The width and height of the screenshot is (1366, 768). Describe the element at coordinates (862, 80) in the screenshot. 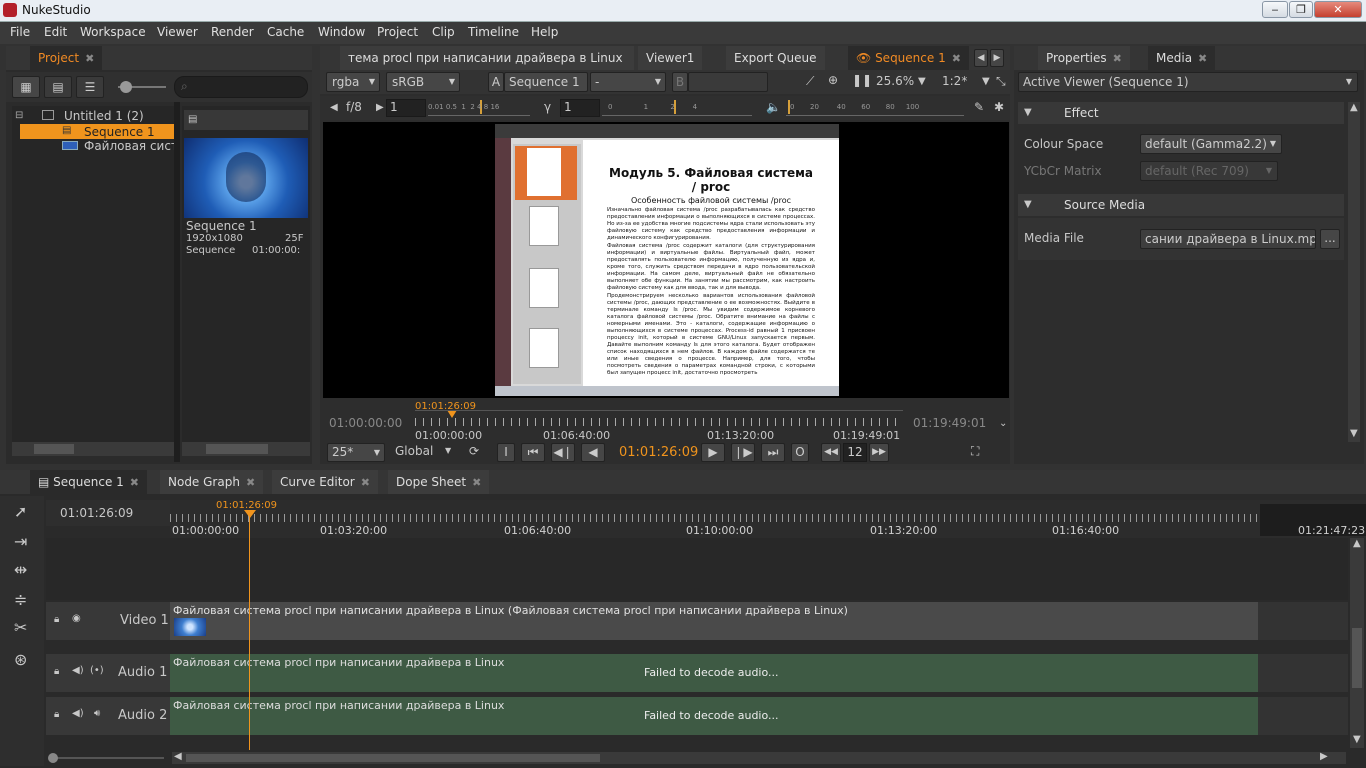

I see `pause-icon: ❚❚` at that location.